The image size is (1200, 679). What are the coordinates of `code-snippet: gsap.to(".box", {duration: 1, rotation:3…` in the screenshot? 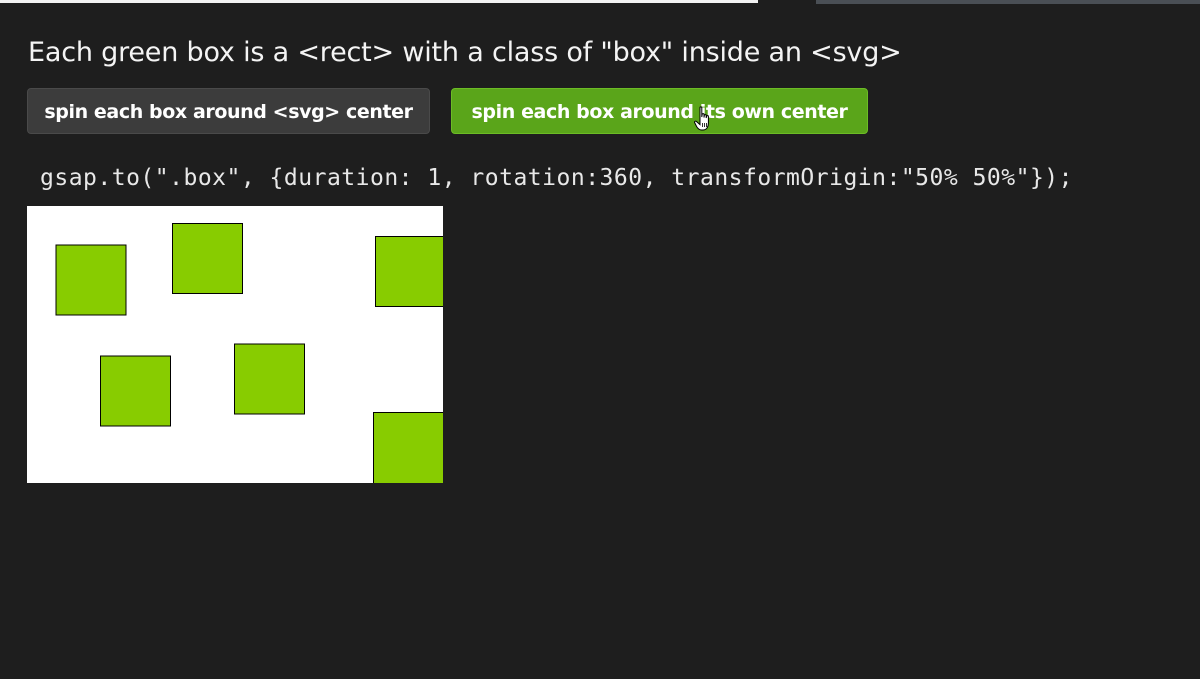 It's located at (556, 178).